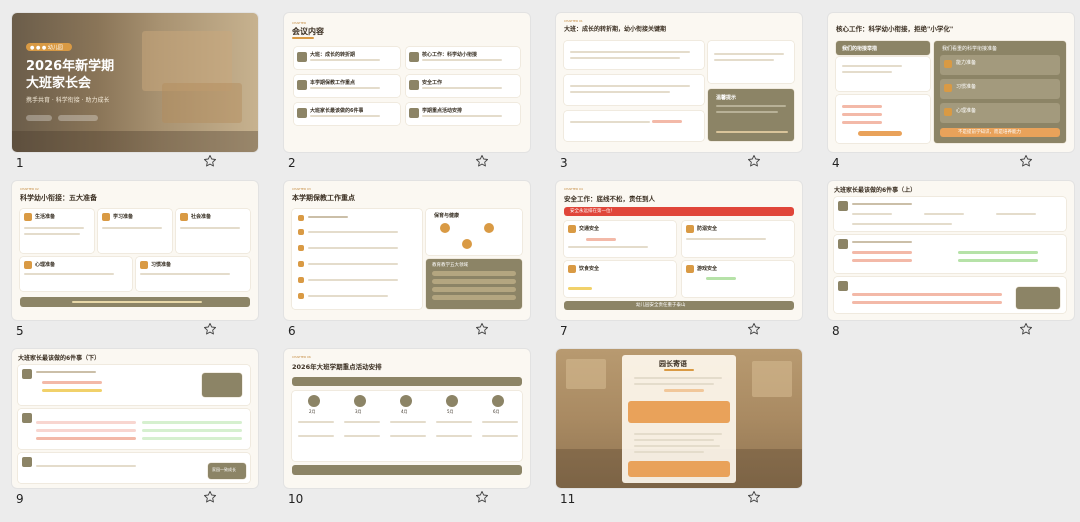  Describe the element at coordinates (45, 265) in the screenshot. I see `card-4-title: 心理准备` at that location.